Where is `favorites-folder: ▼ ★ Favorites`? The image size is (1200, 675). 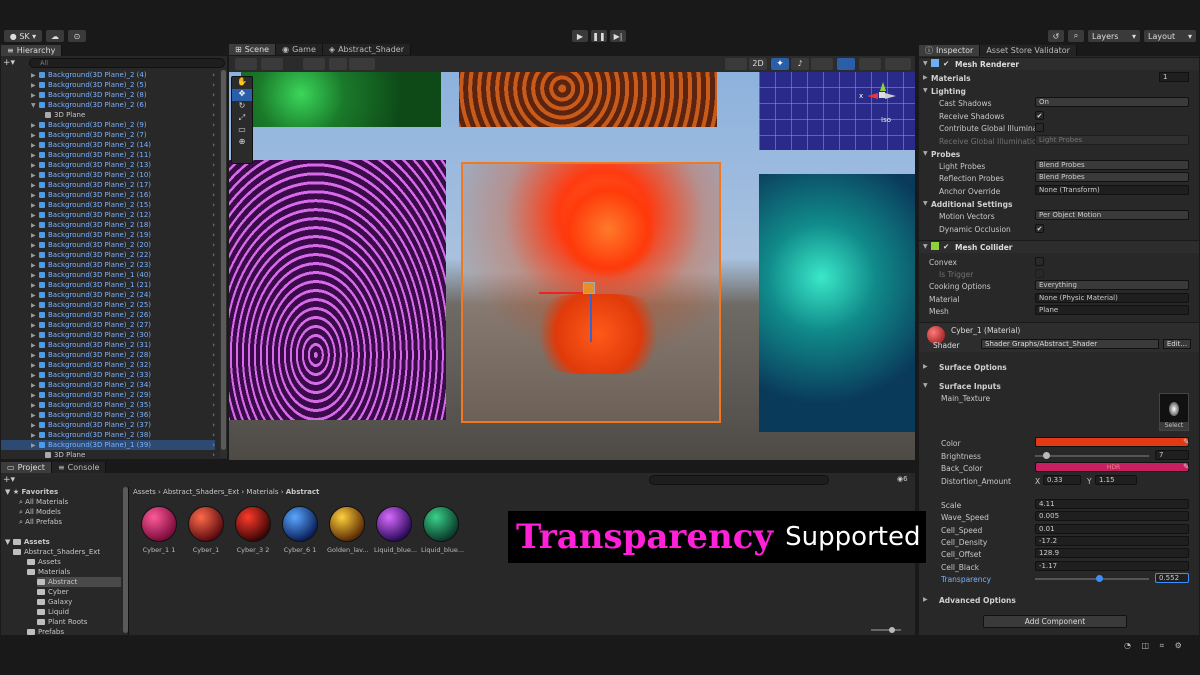 favorites-folder: ▼ ★ Favorites is located at coordinates (31, 492).